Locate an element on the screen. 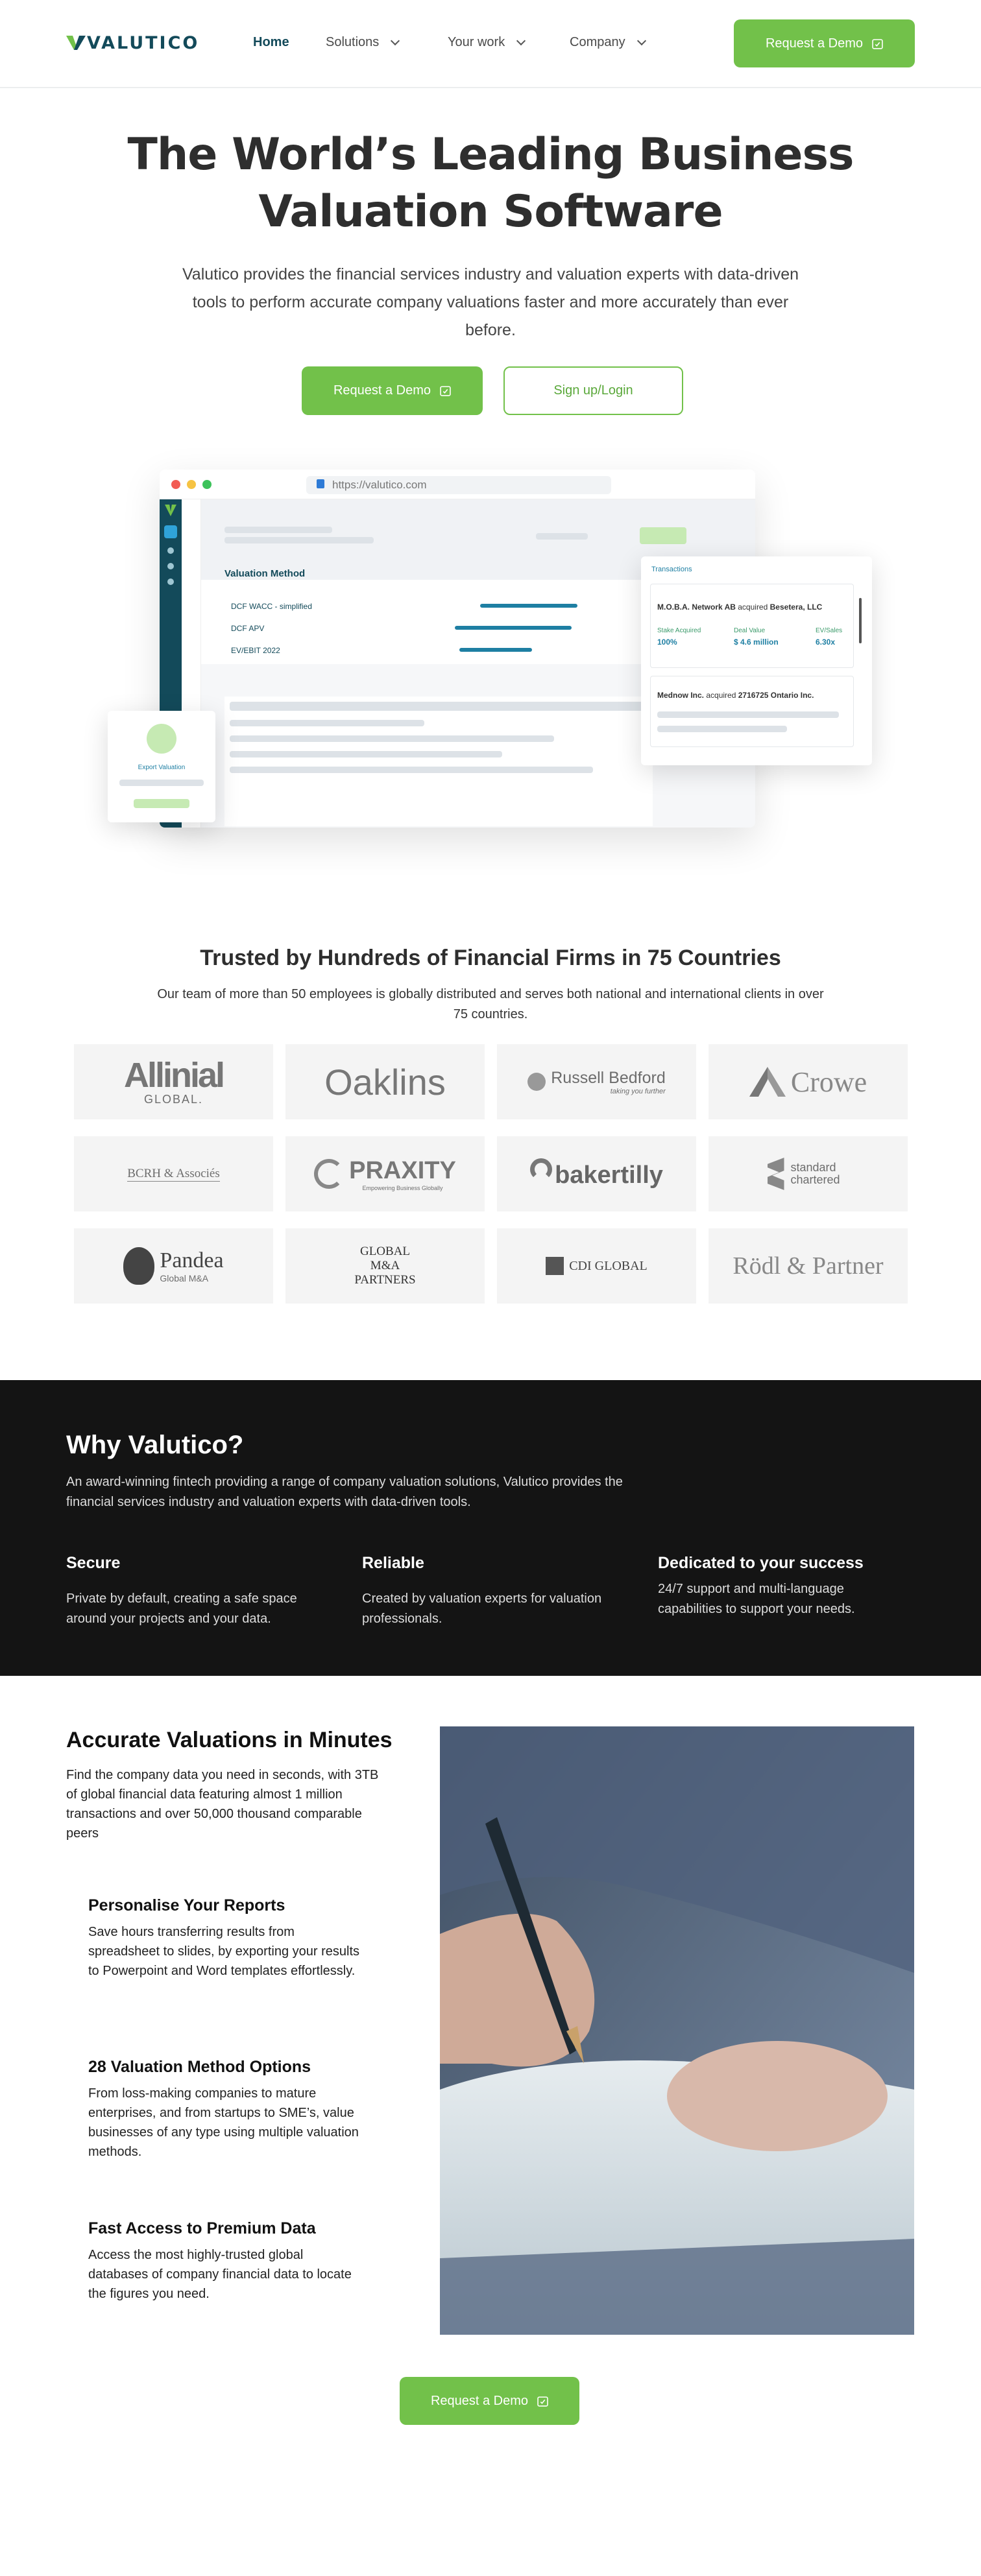 This screenshot has width=981, height=2576. hero-title-line2: Valuation Software is located at coordinates (490, 211).